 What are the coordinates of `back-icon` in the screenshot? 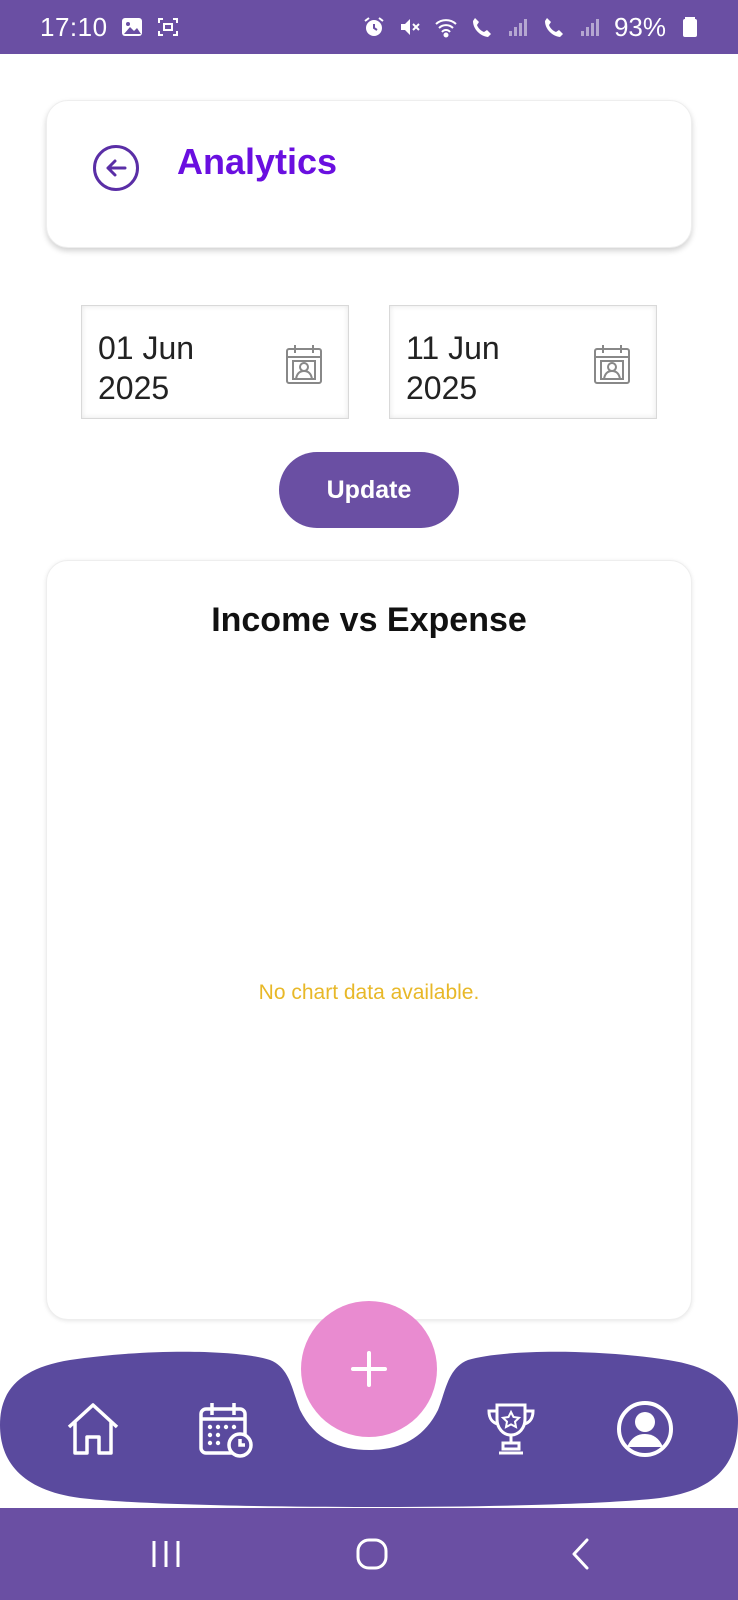 It's located at (580, 1554).